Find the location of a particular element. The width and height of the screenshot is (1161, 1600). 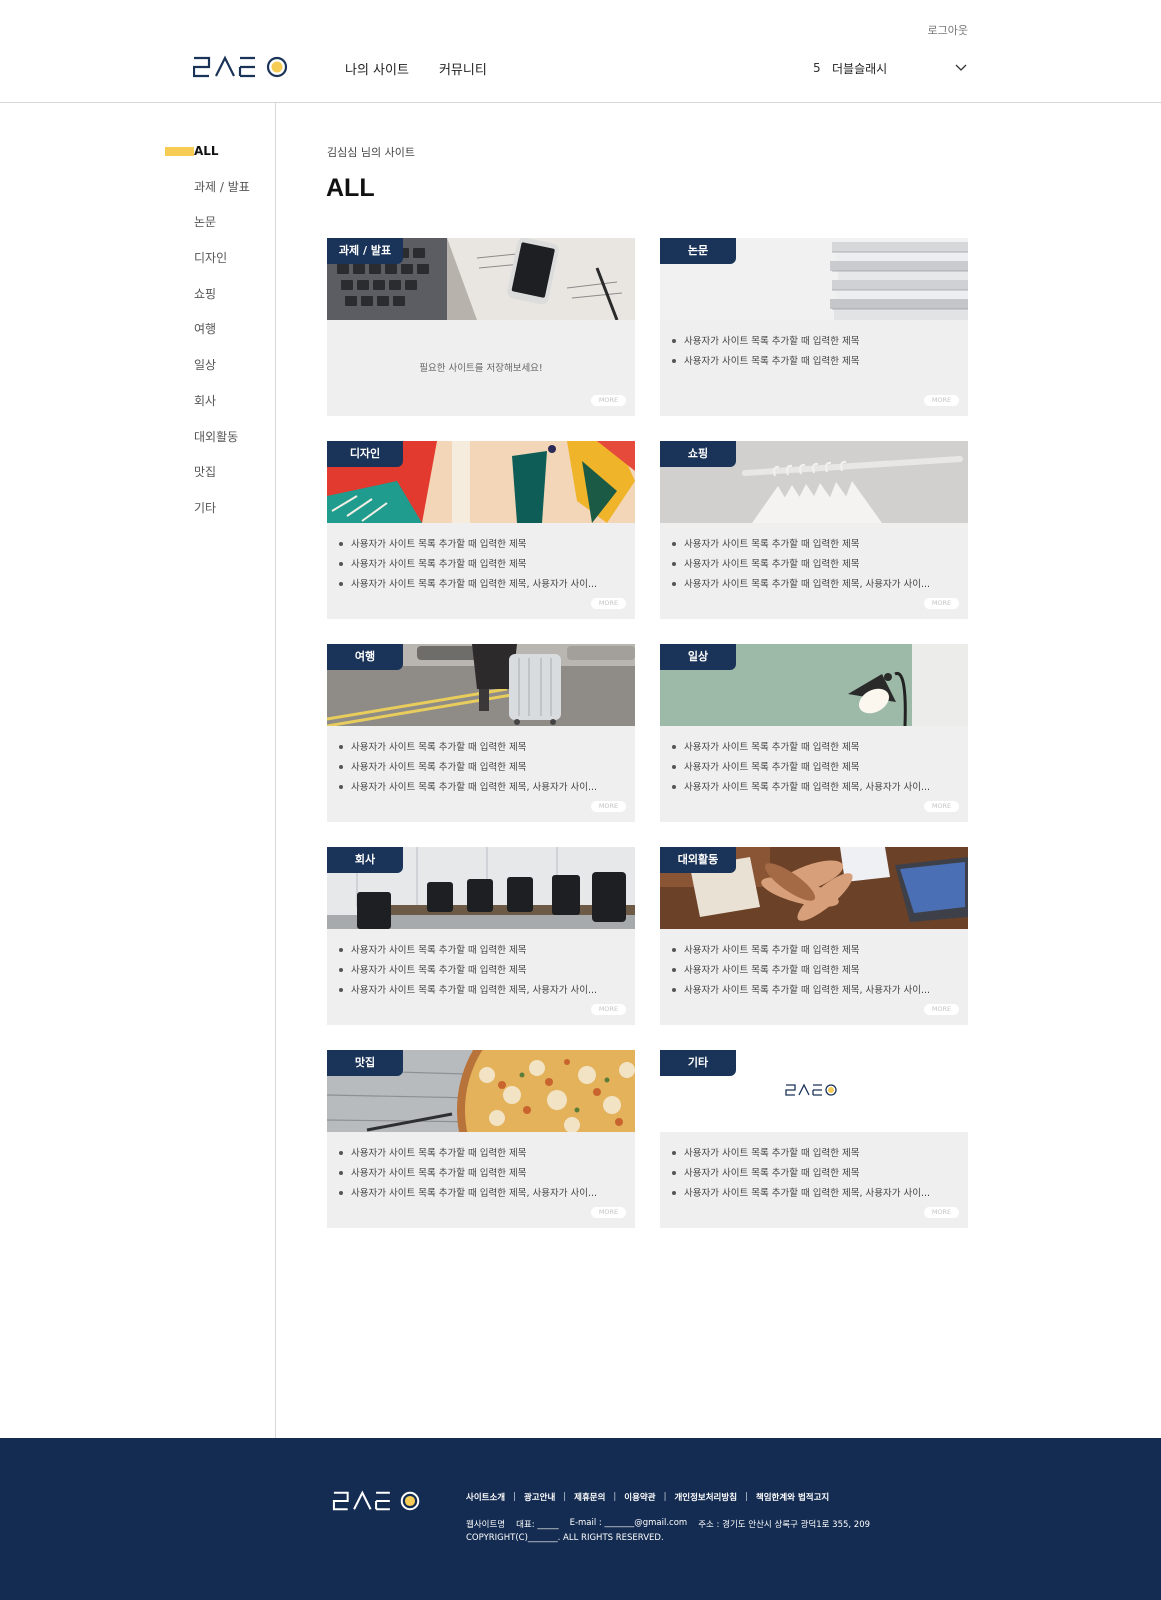

sidebar-item-shopping: 쇼핑 is located at coordinates (137, 304).